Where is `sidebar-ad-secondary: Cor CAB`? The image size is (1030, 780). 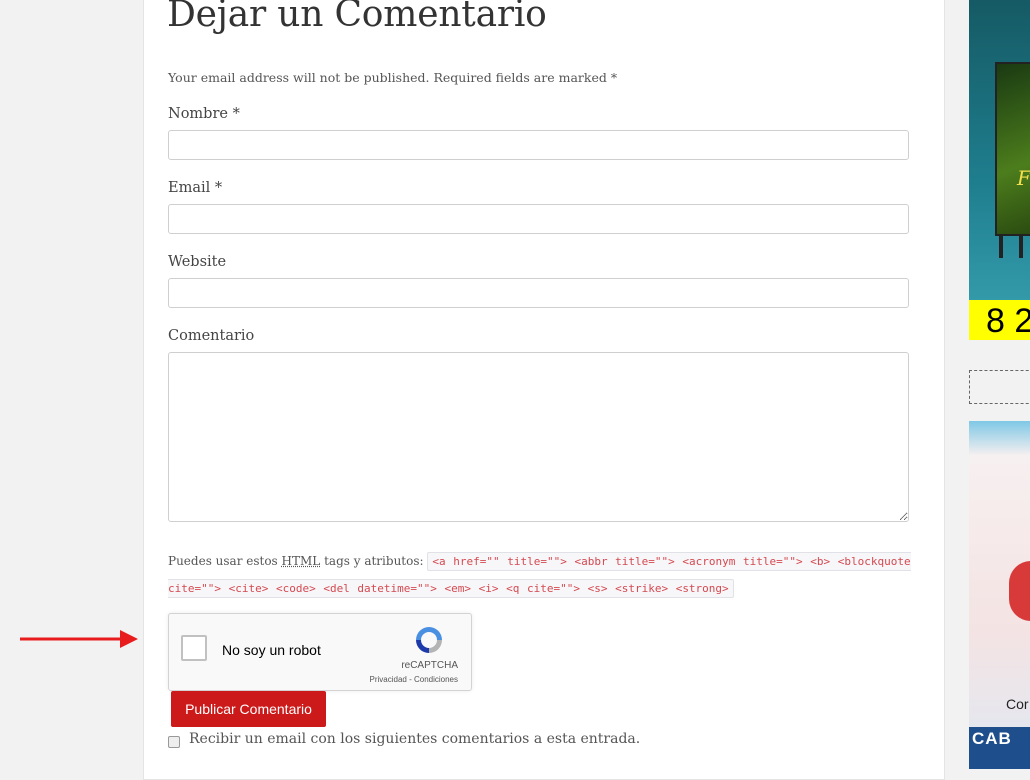
sidebar-ad-secondary: Cor CAB is located at coordinates (999, 595).